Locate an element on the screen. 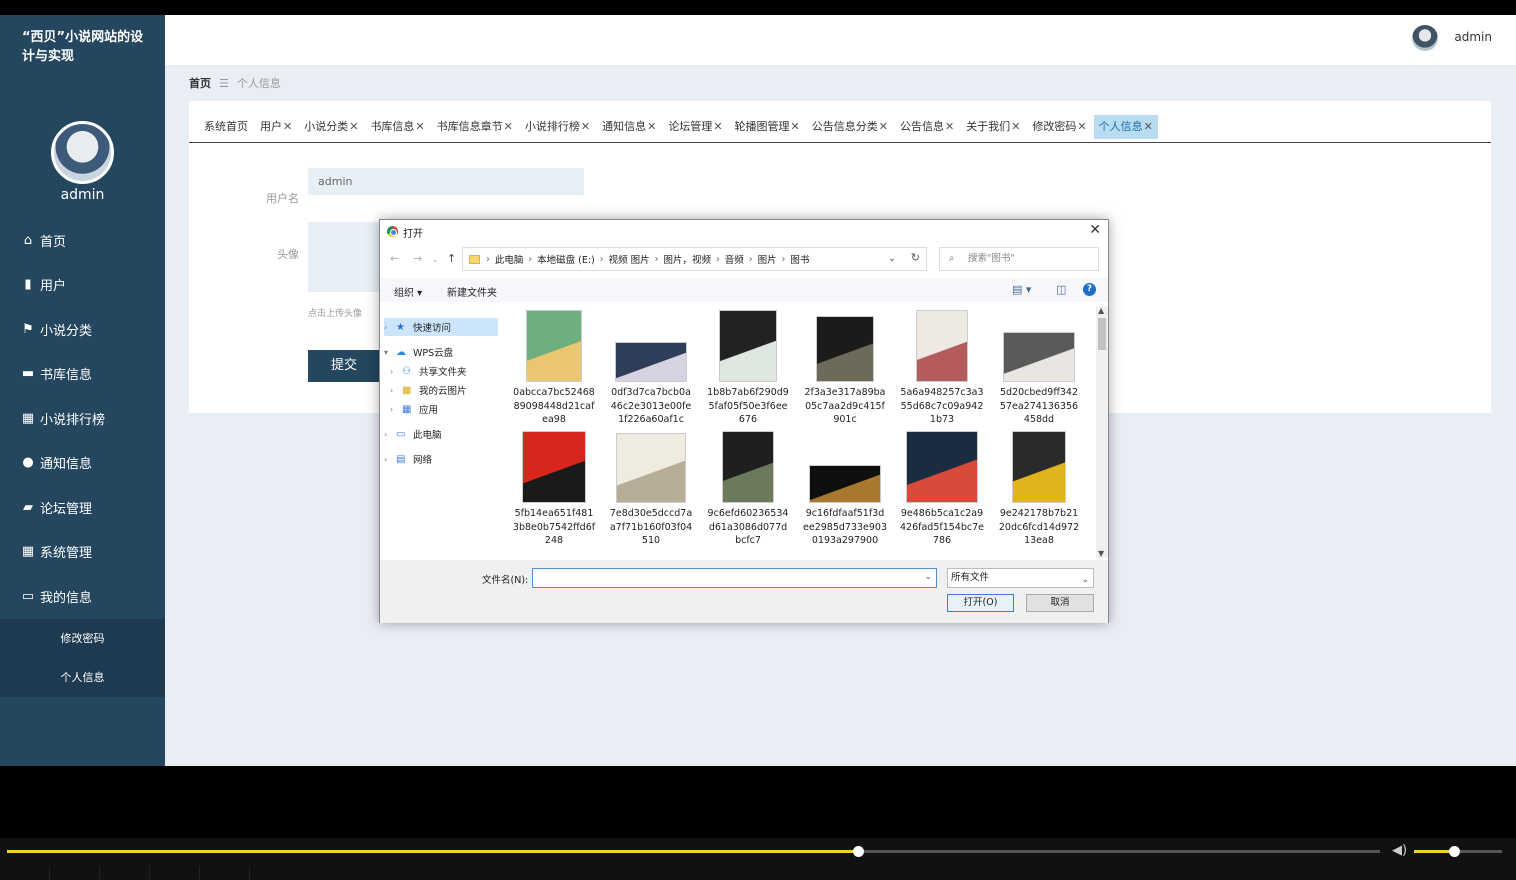 This screenshot has height=880, width=1516. path-segment: 此电脑 is located at coordinates (509, 259).